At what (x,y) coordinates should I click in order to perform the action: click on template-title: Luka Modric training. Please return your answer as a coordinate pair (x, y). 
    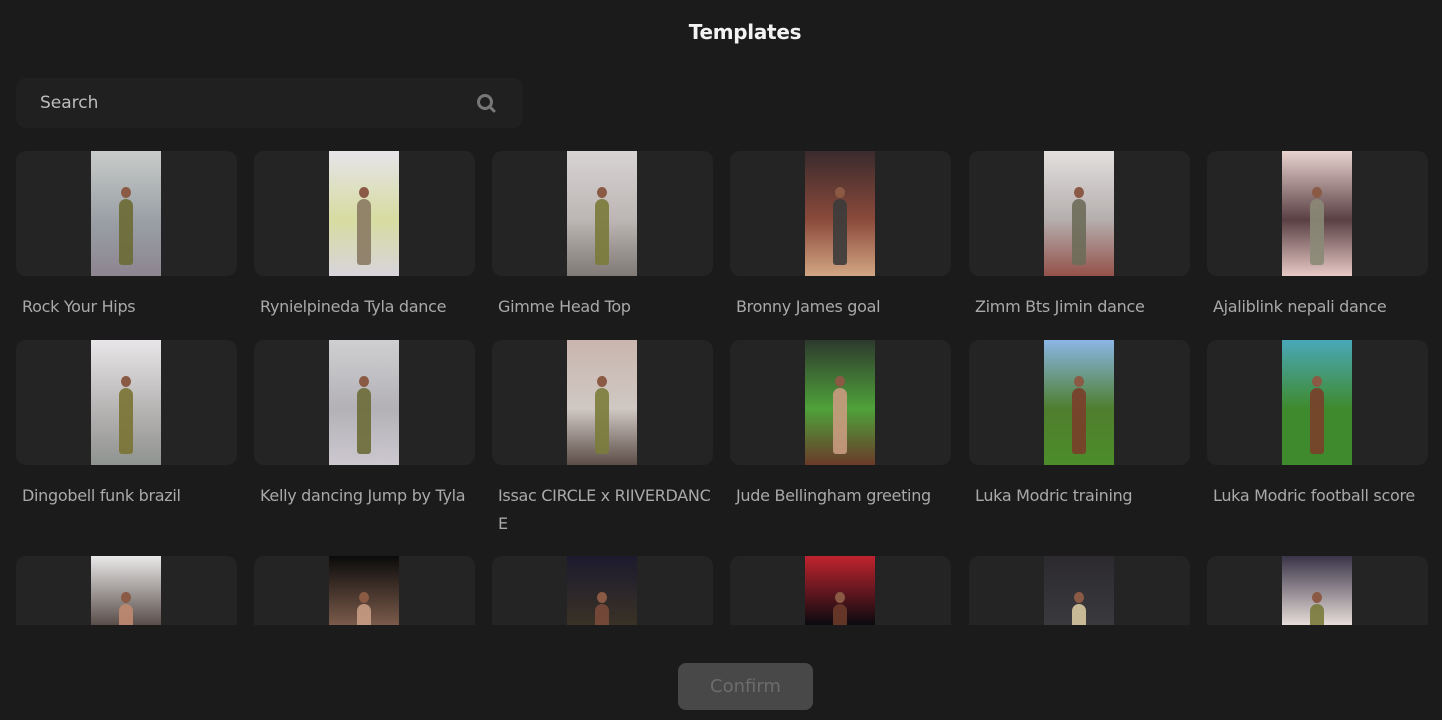
    Looking at the image, I should click on (1054, 495).